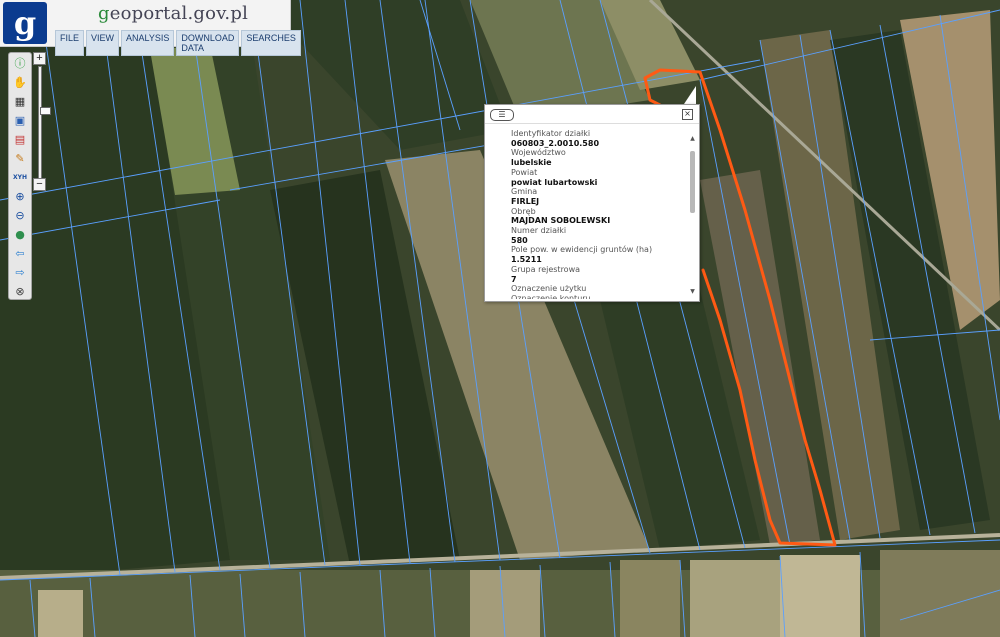  I want to click on scroll-down-icon: ▼, so click(692, 291).